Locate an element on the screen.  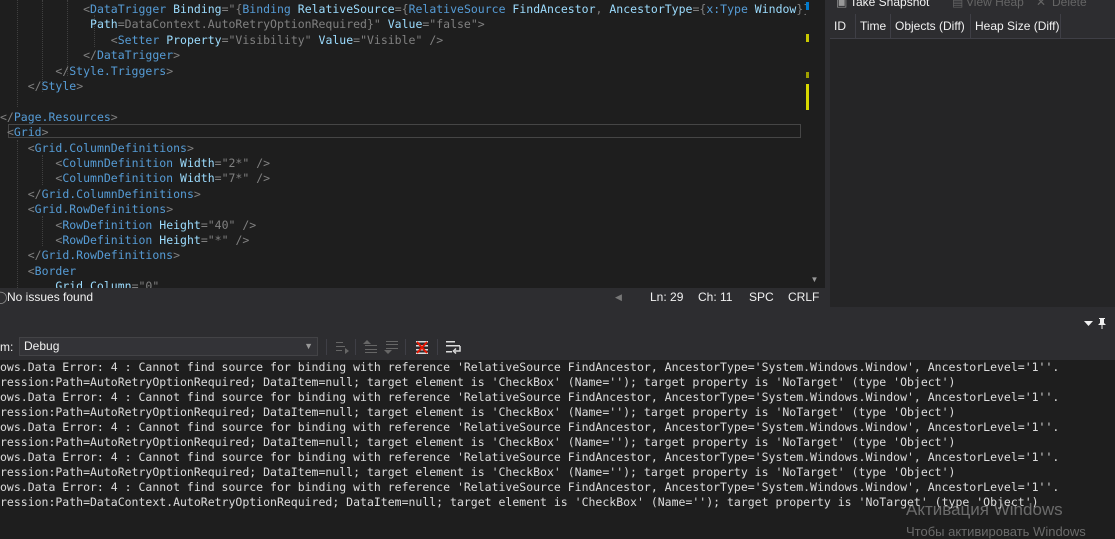
code-line: </Grid.ColumnDefinitions> is located at coordinates (100, 194).